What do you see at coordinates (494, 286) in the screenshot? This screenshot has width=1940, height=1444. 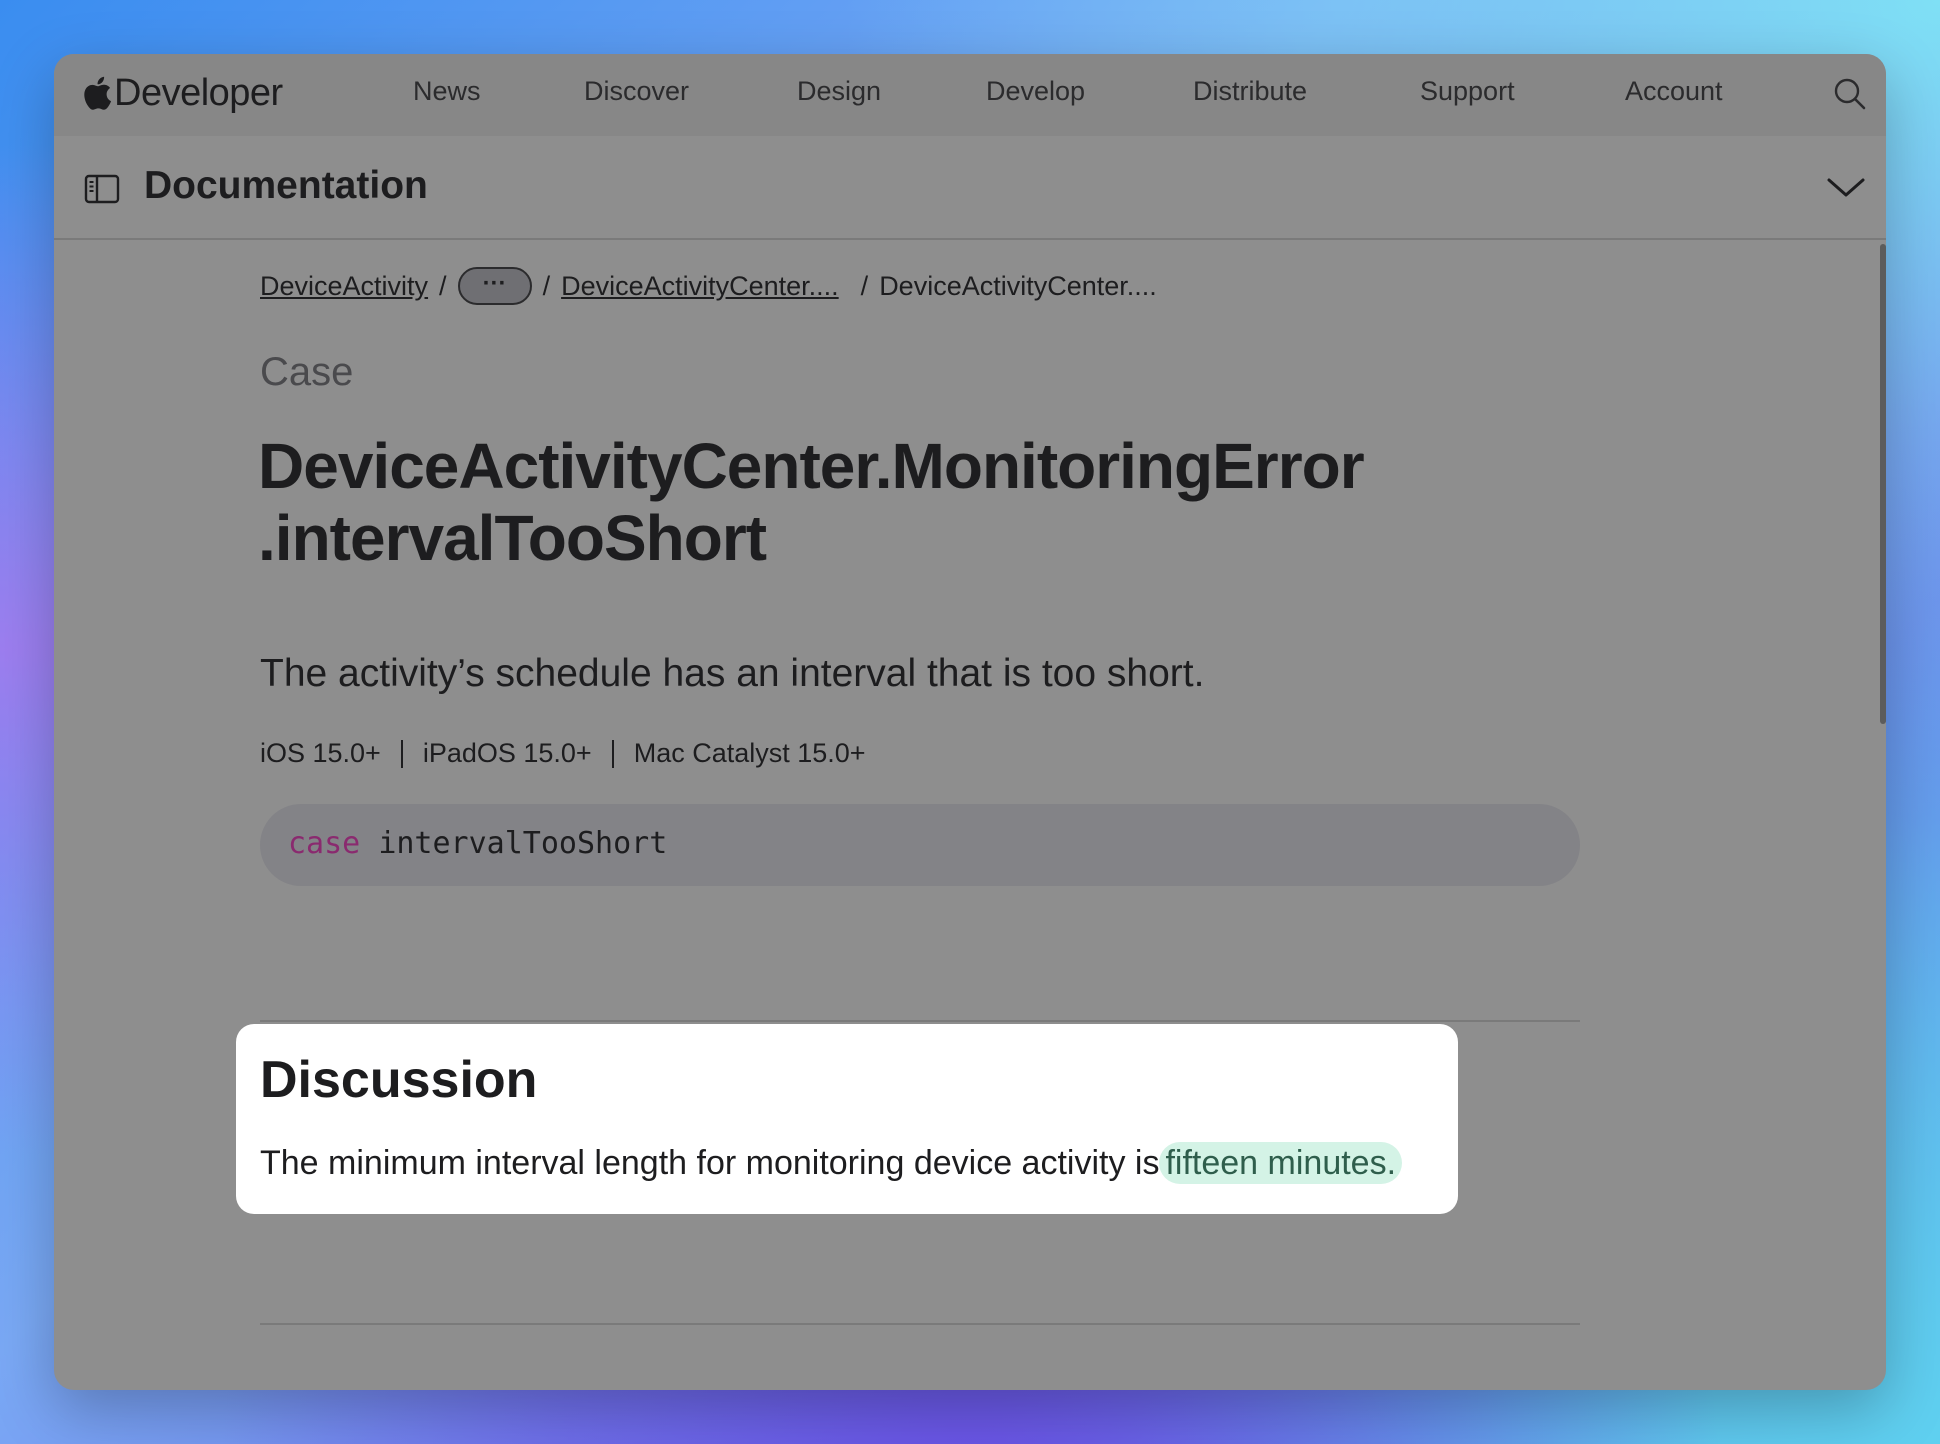 I see `breadcrumb-more-button: ···` at bounding box center [494, 286].